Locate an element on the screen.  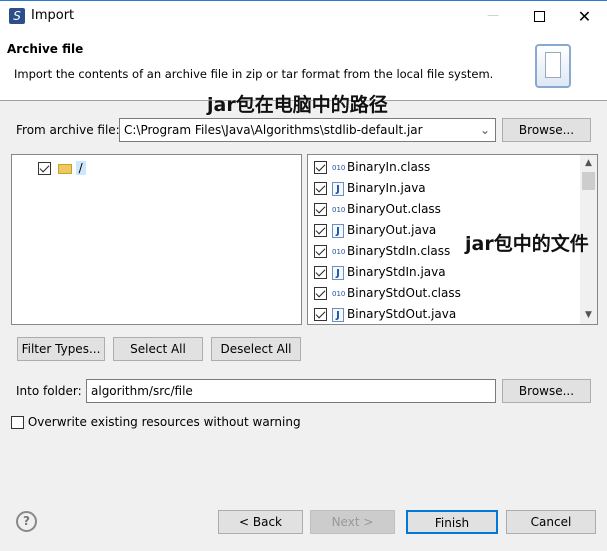
tree-root-label: / is located at coordinates (80, 168).